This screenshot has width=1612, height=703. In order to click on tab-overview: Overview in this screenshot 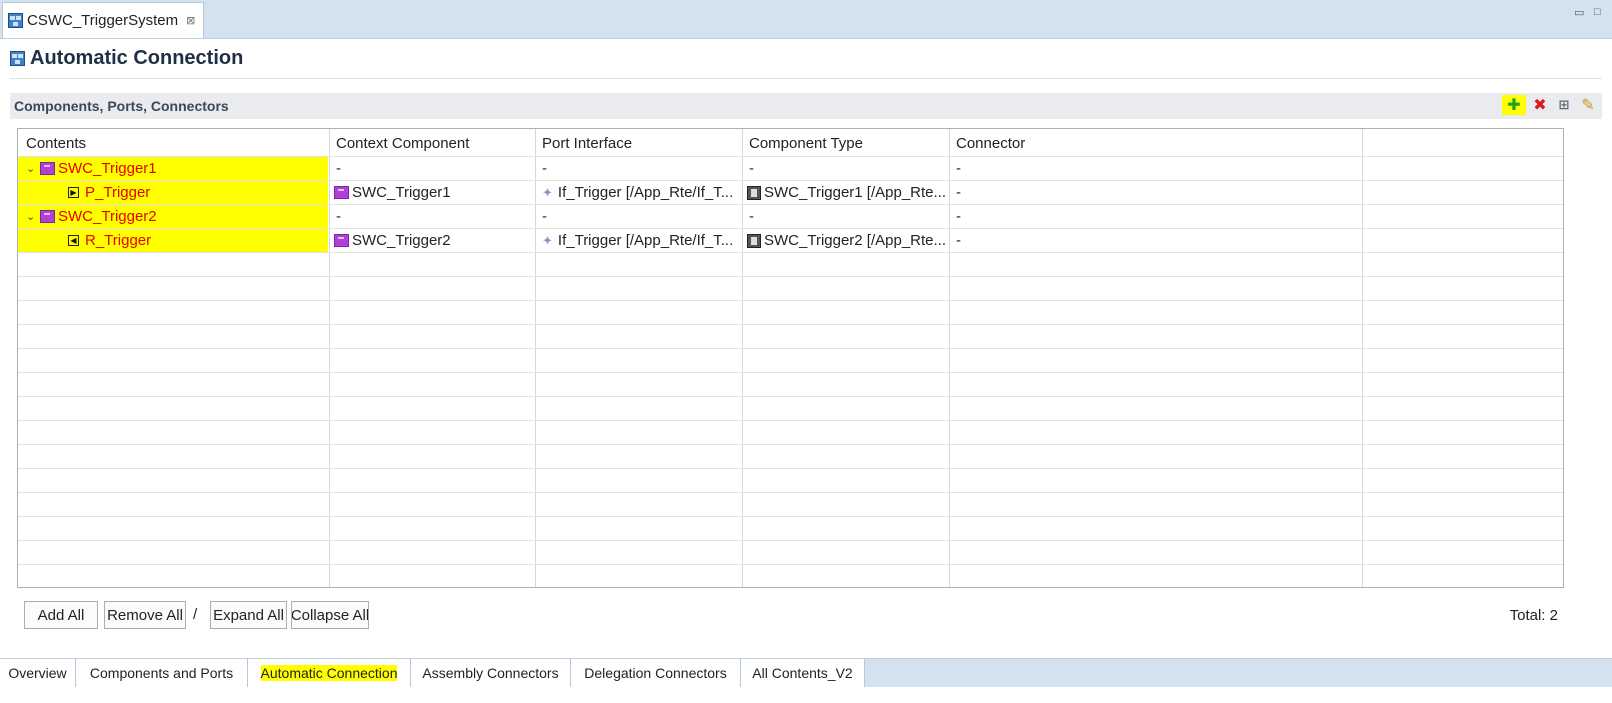, I will do `click(38, 673)`.